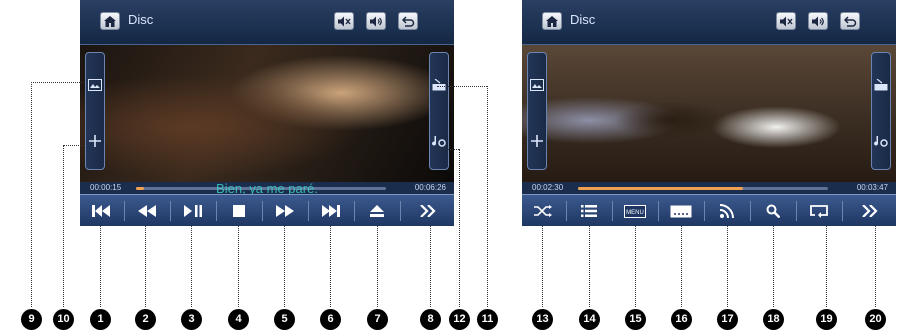  Describe the element at coordinates (145, 319) in the screenshot. I see `callout-number: 2` at that location.